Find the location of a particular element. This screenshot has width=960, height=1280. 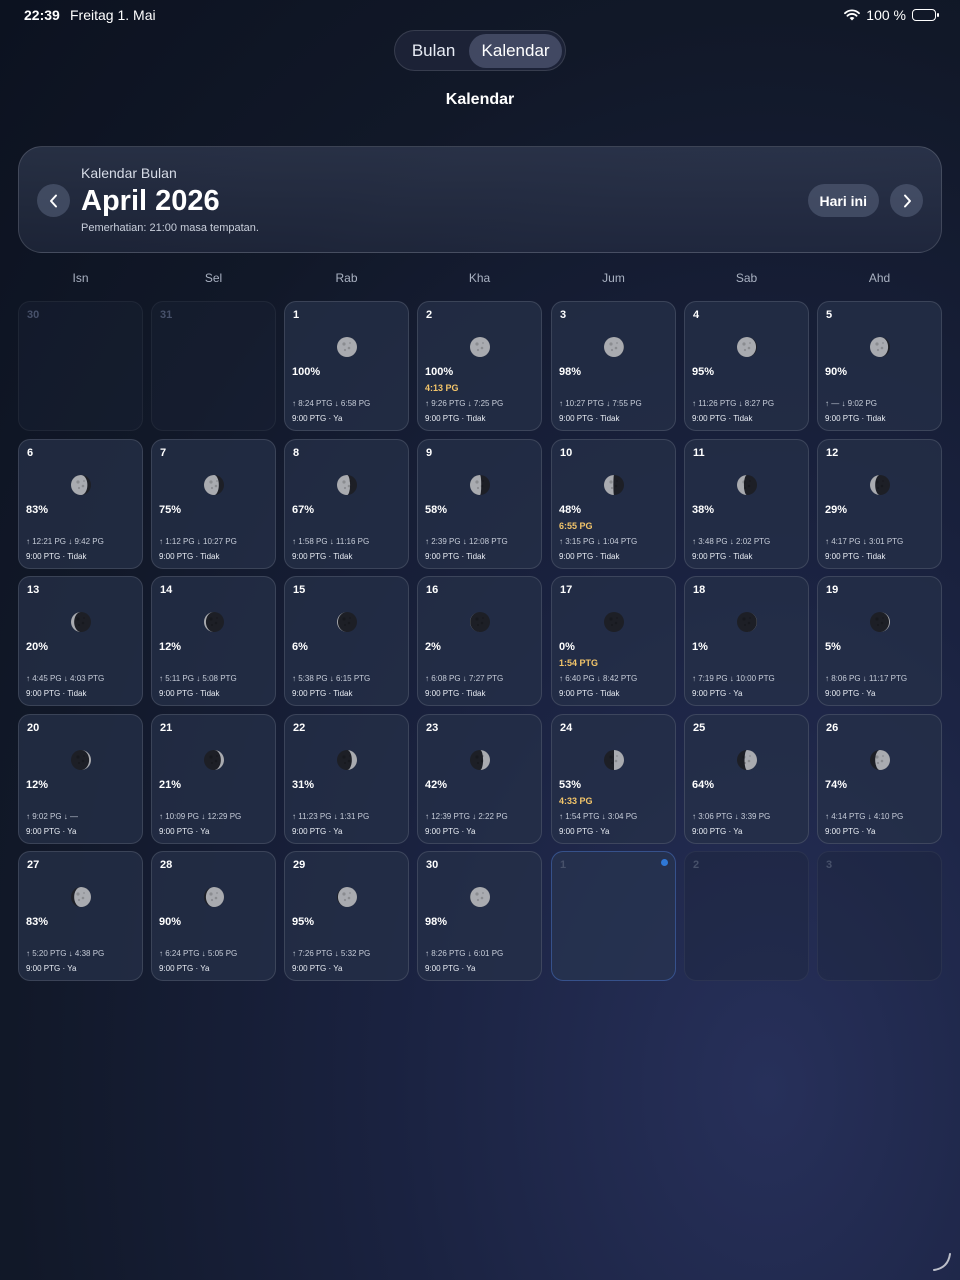

phase-peak-time: 4:33 PG is located at coordinates (576, 801).